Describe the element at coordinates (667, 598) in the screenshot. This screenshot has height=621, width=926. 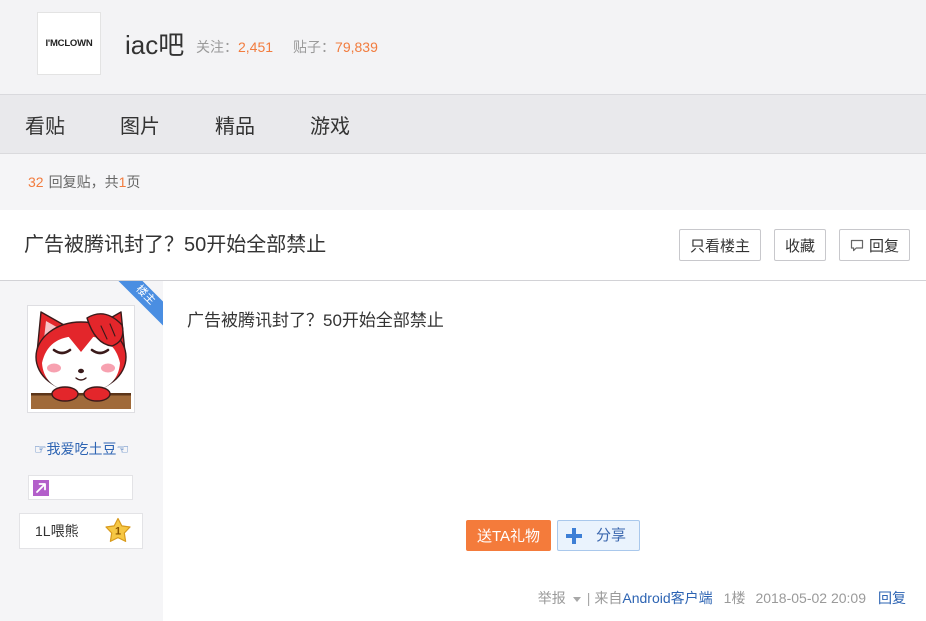
I see `client-link: Android客户端` at that location.